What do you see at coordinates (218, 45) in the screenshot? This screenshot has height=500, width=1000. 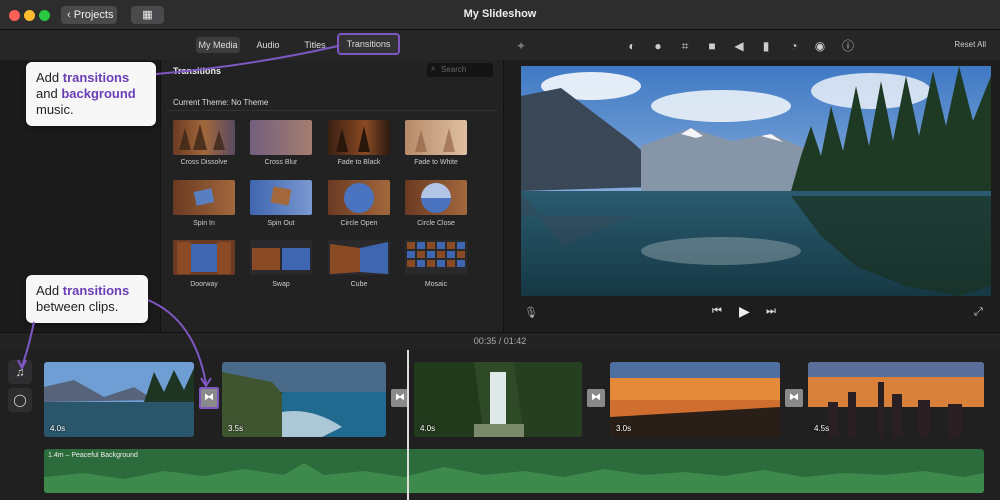 I see `tab-my-media: My Media` at bounding box center [218, 45].